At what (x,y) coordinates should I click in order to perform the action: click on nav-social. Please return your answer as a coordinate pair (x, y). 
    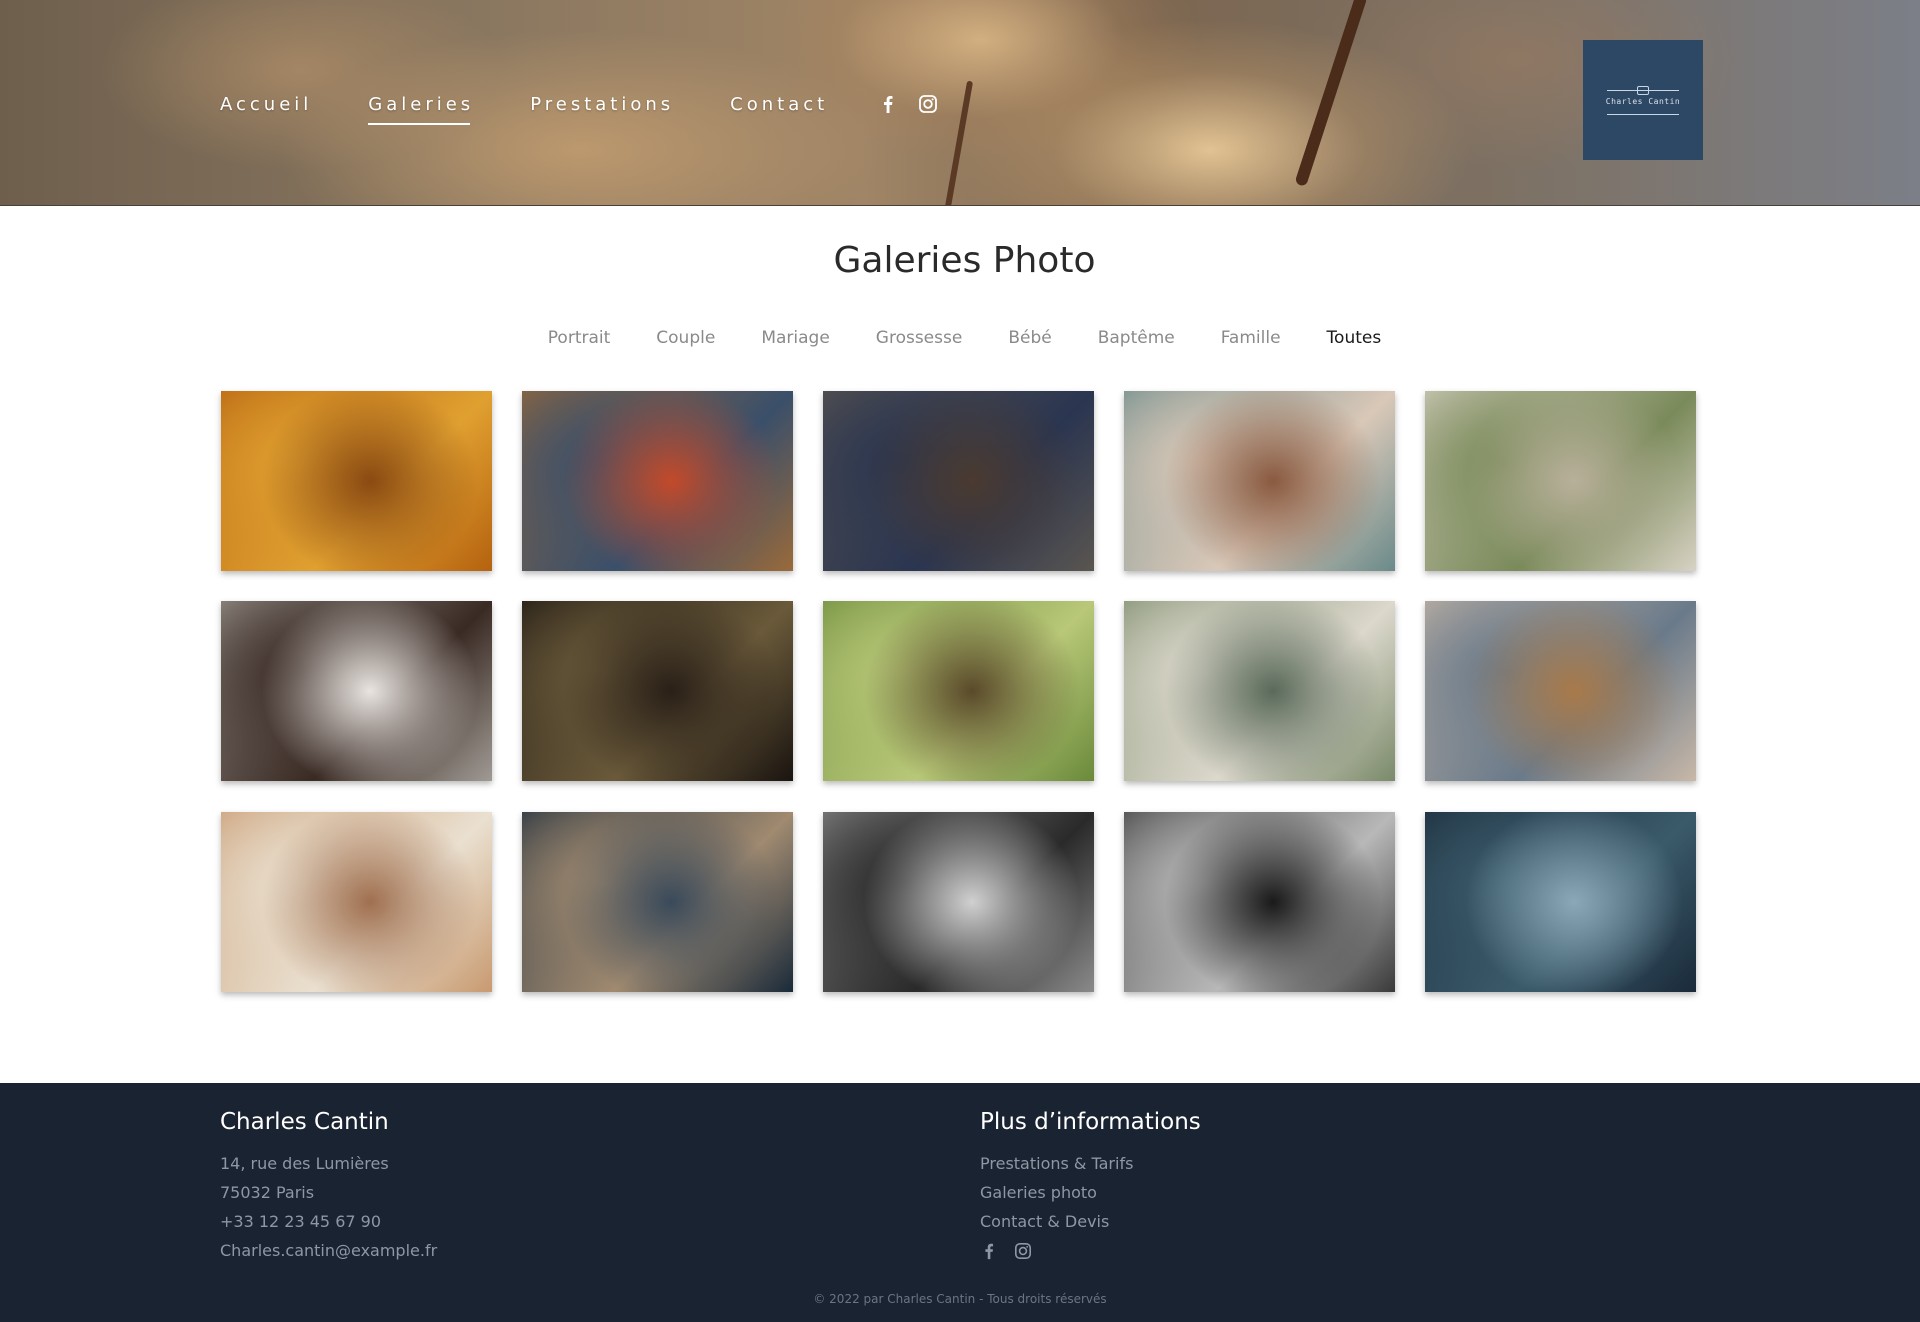
    Looking at the image, I should click on (918, 104).